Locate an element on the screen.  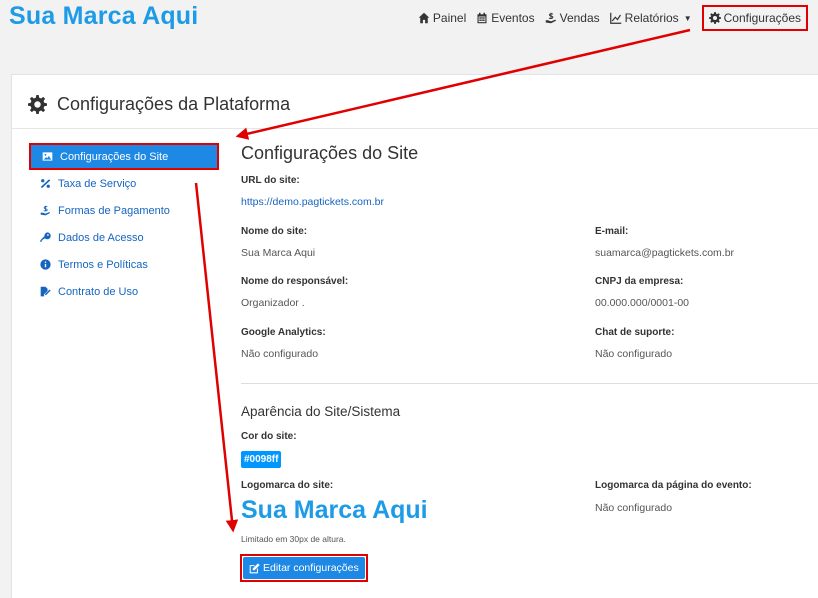
file-signature-icon is located at coordinates (45, 291).